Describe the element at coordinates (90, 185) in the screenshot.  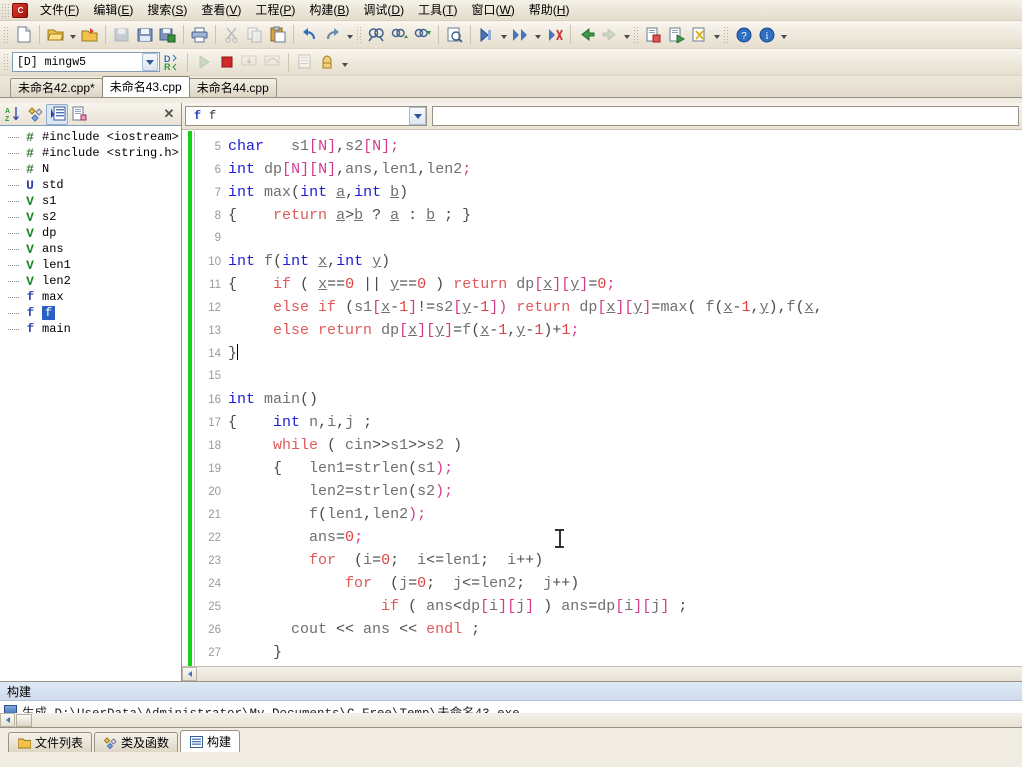
I see `tree-item-4: Ustd` at that location.